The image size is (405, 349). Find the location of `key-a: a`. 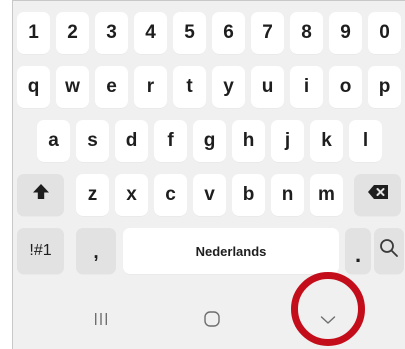

key-a: a is located at coordinates (53, 141).